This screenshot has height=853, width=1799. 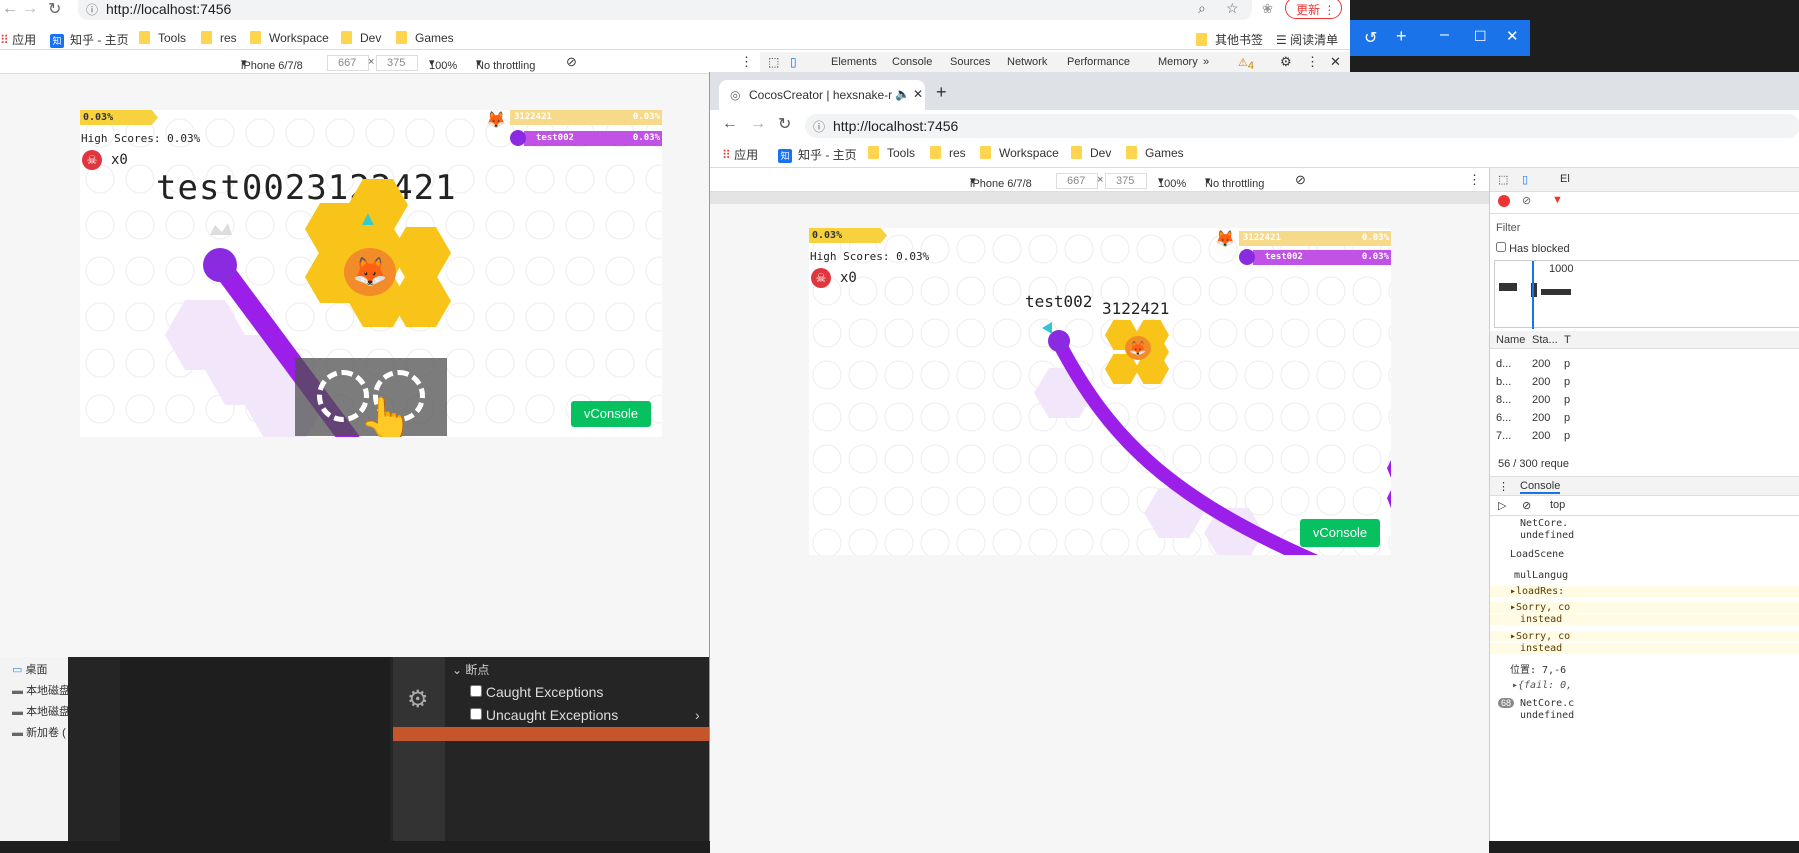 What do you see at coordinates (1502, 505) in the screenshot?
I see `sidebar-icon: ▷` at bounding box center [1502, 505].